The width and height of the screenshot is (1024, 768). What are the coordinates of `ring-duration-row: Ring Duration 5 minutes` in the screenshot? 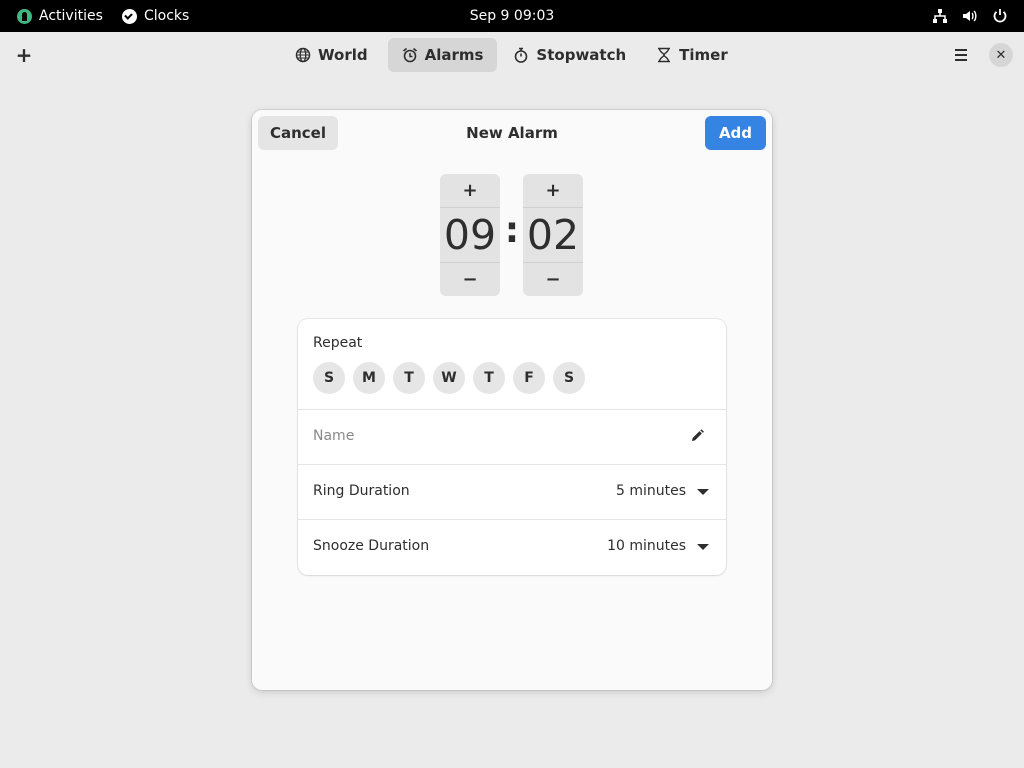 It's located at (512, 491).